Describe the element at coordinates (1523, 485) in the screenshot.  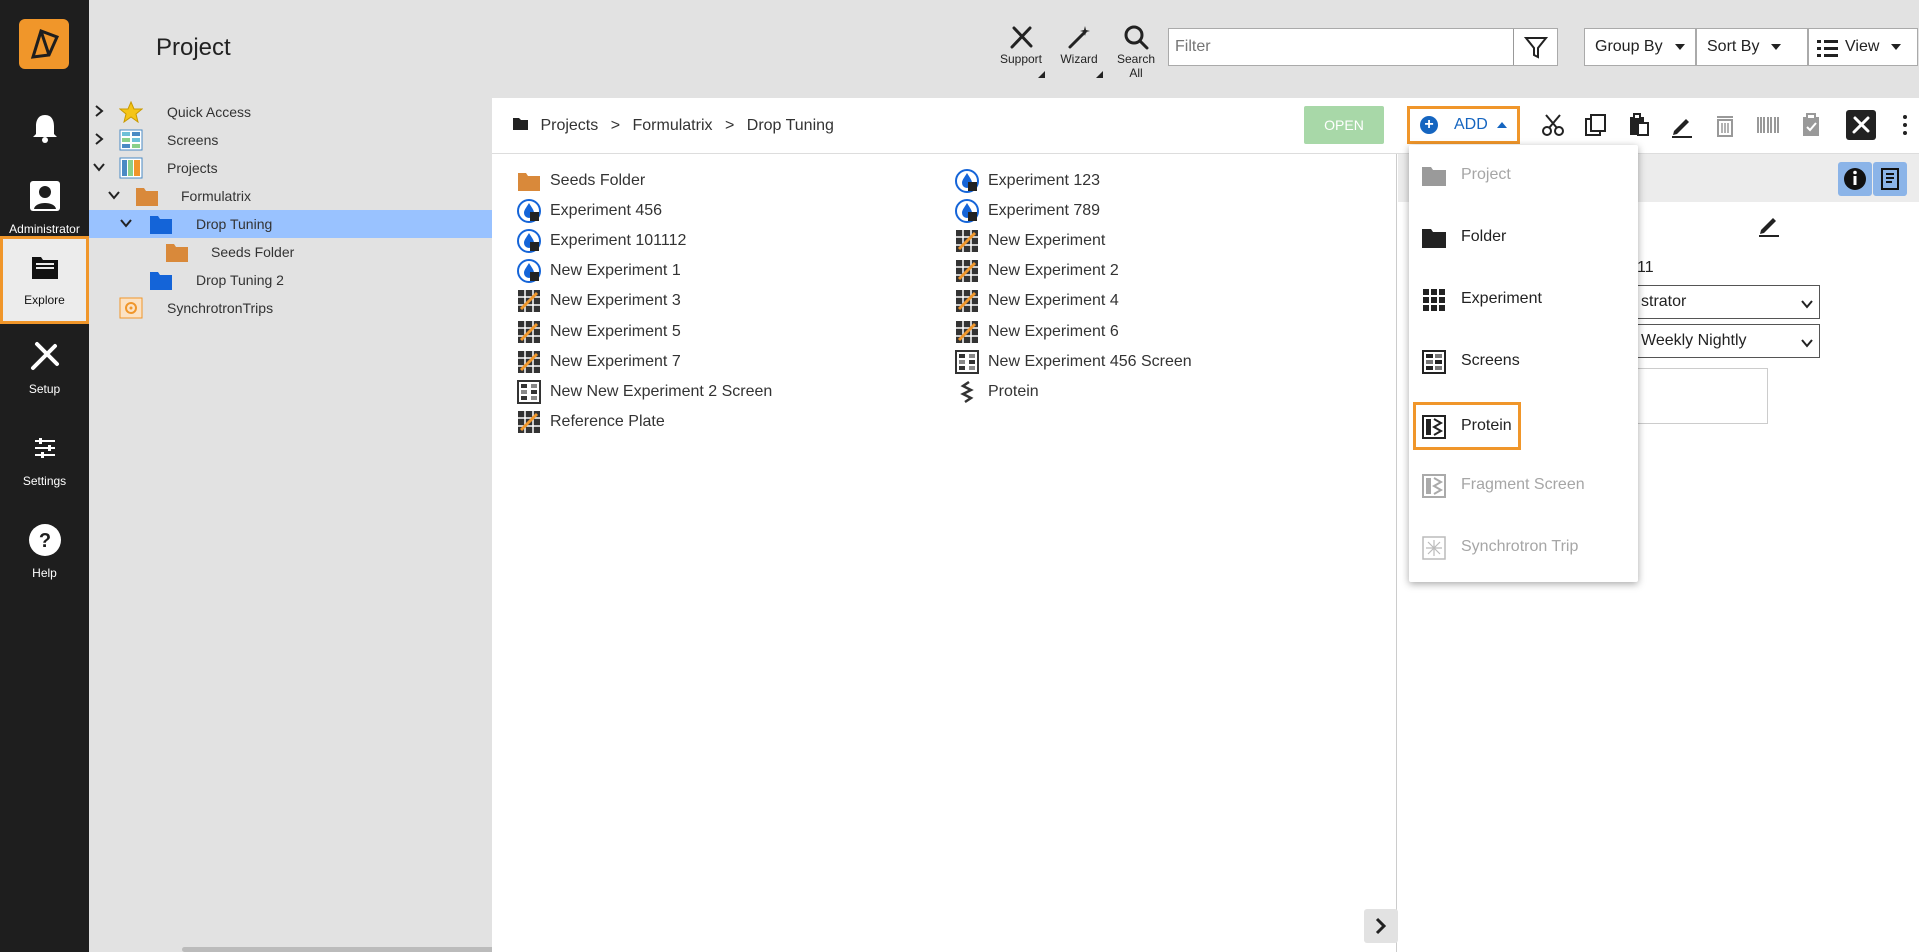
I see `add-menu-fragment-screen: Fragment Screen` at that location.